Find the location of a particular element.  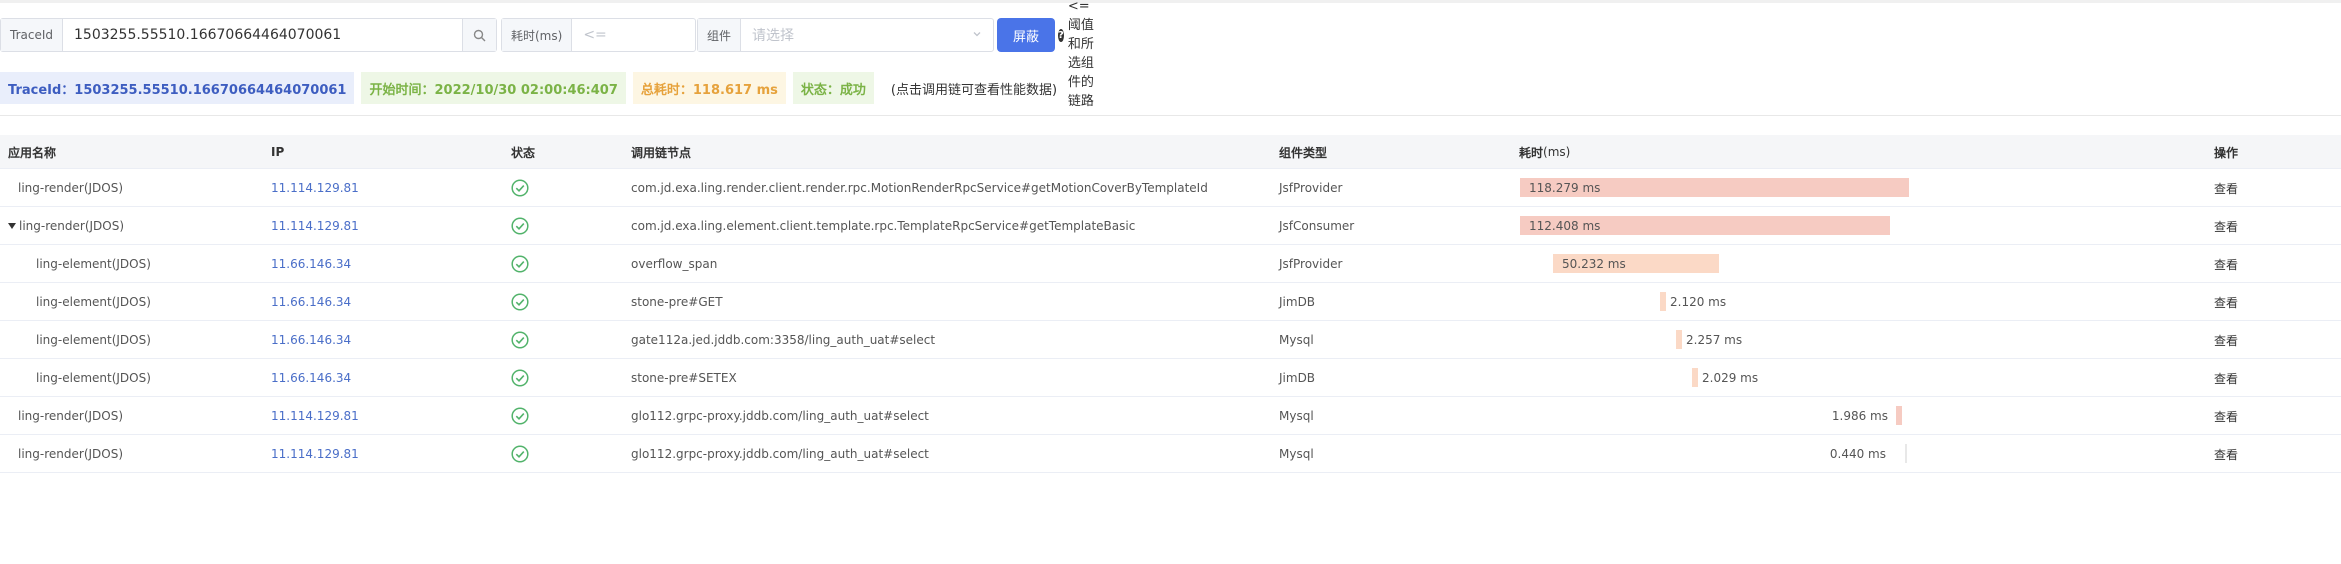

summary-total-time: 总耗时：118.617 ms is located at coordinates (709, 88).